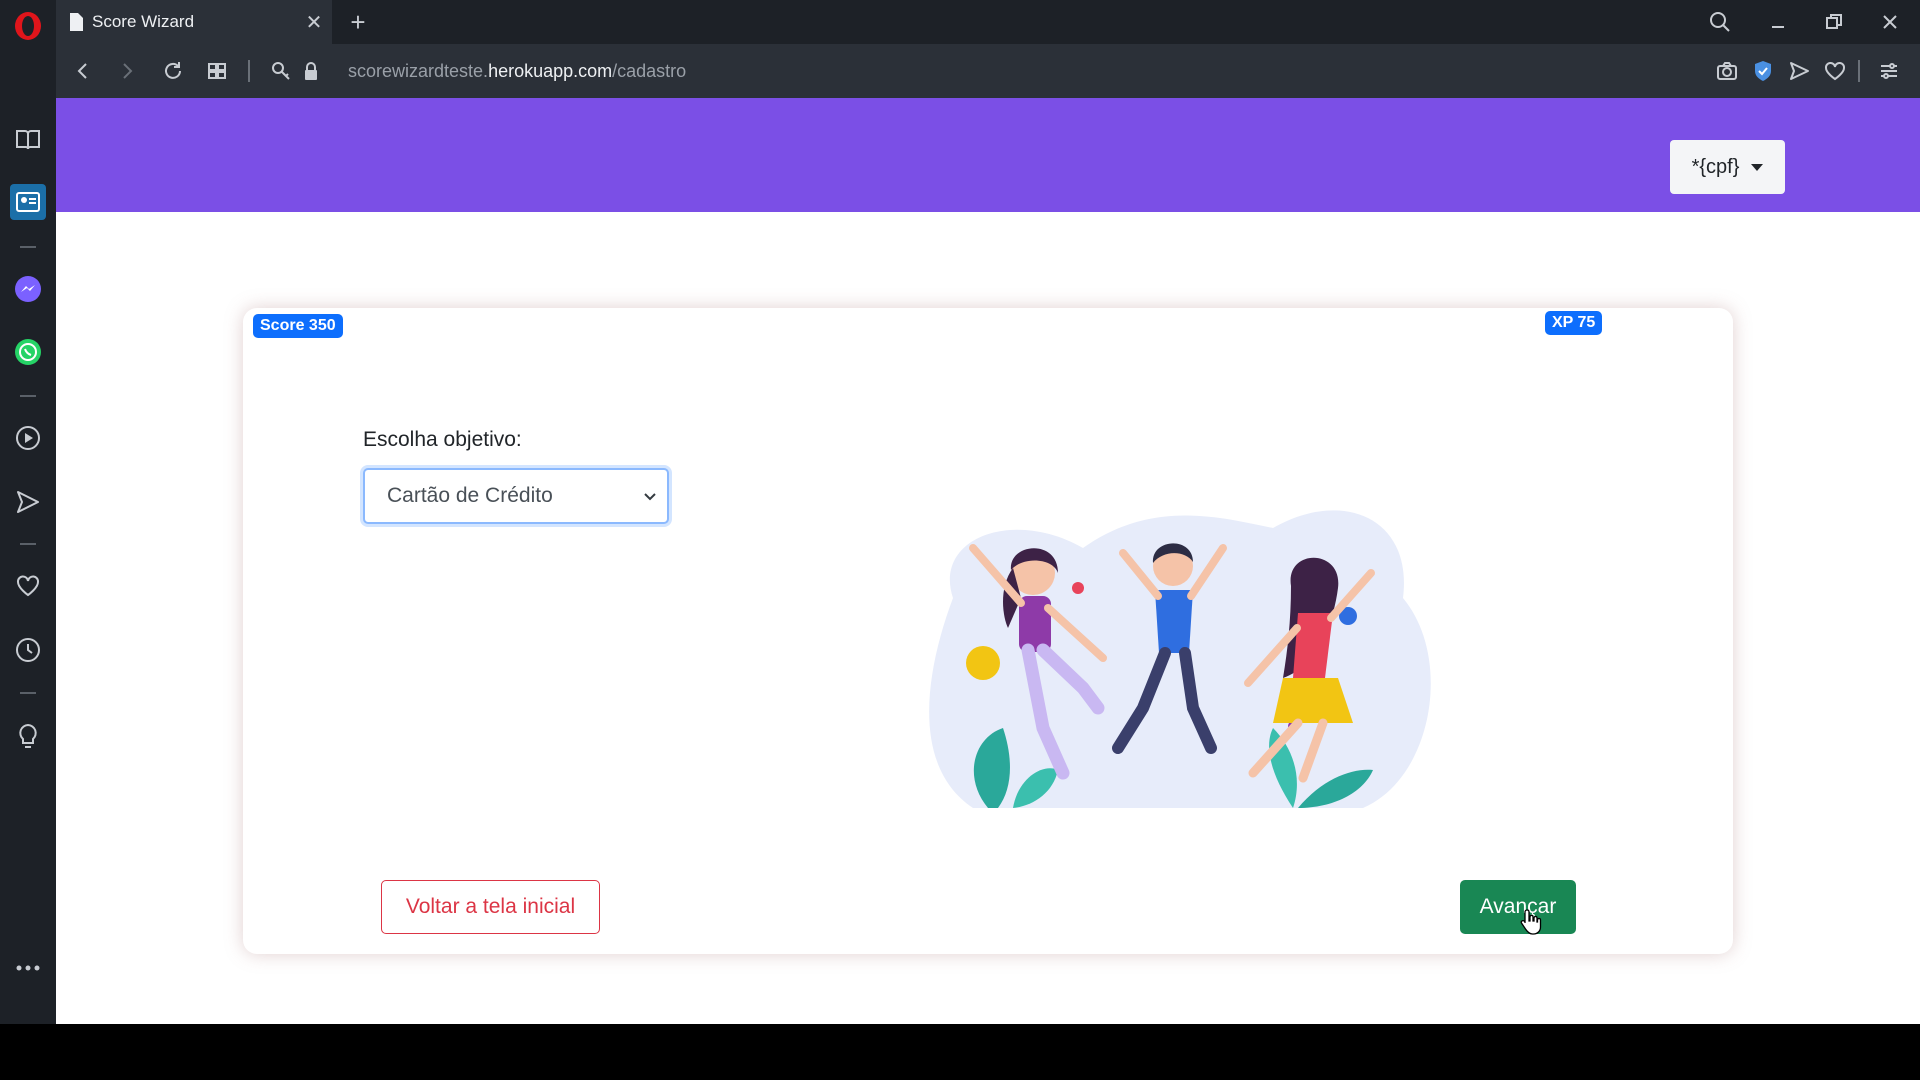  Describe the element at coordinates (1799, 71) in the screenshot. I see `send-page-icon` at that location.